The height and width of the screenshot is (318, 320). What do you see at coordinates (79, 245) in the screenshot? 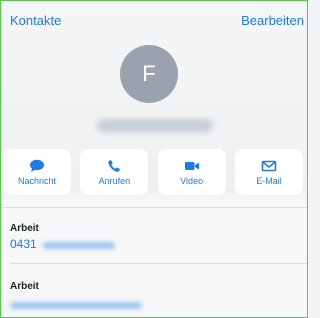
I see `phone-number-redacted` at bounding box center [79, 245].